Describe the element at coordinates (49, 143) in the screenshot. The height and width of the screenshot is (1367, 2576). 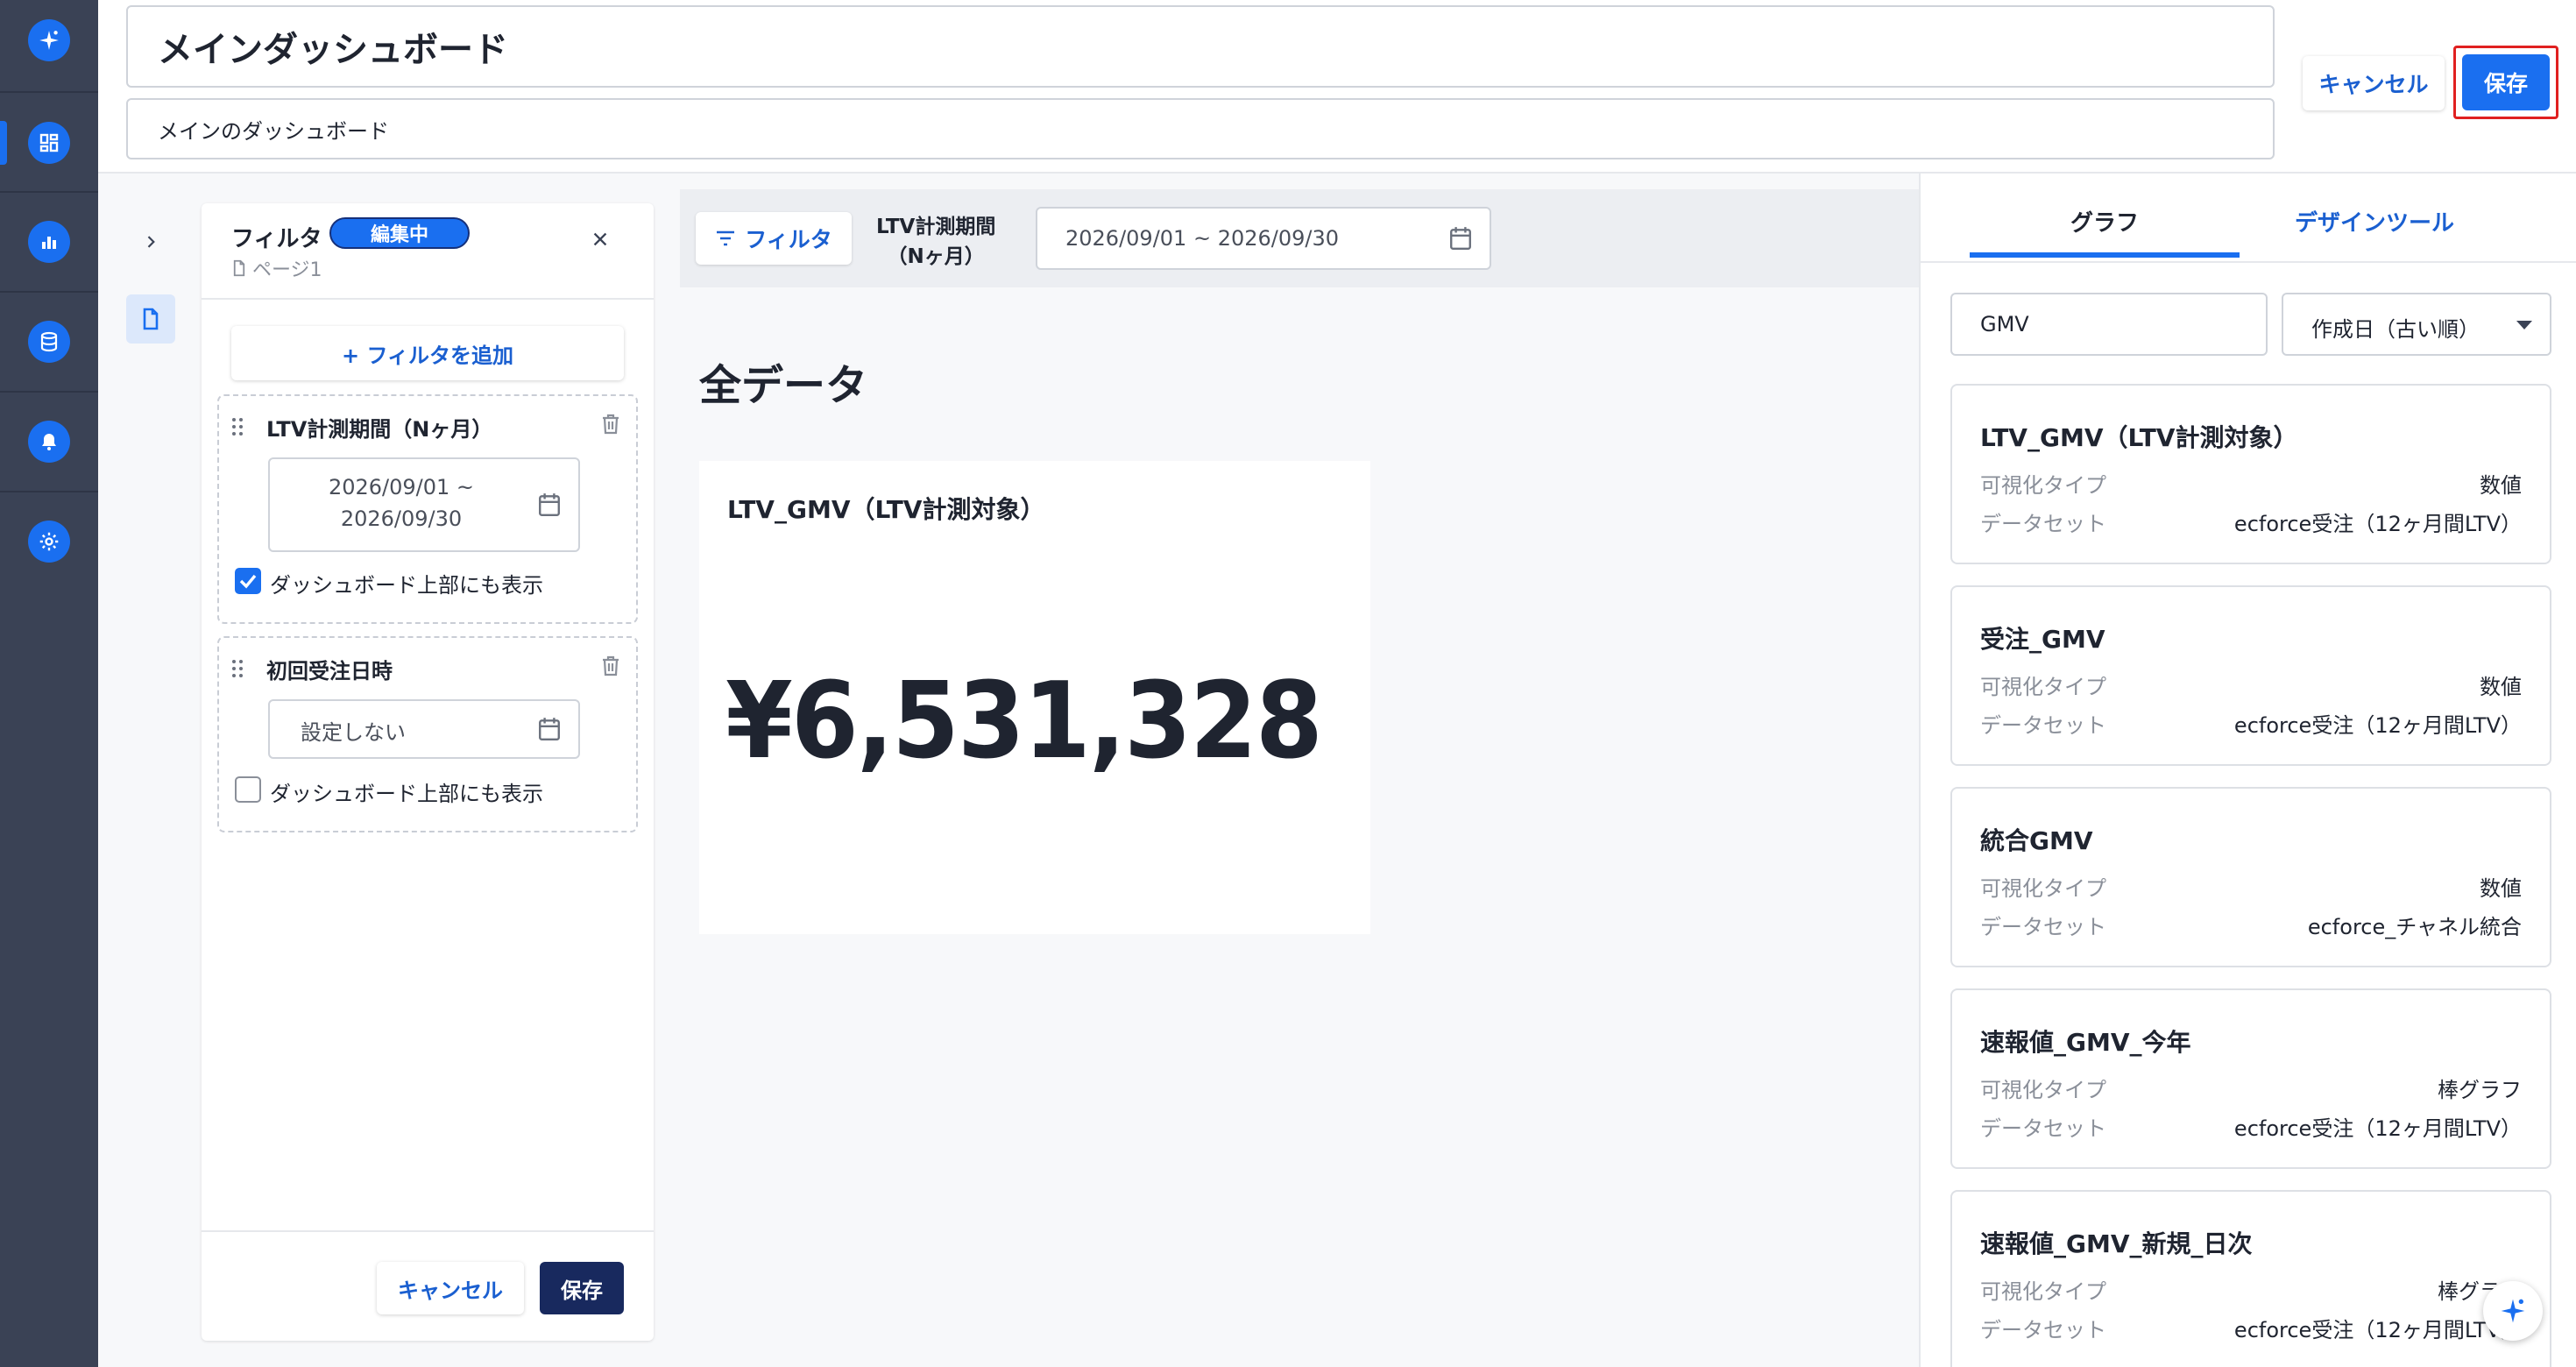
I see `dashboard-icon` at that location.